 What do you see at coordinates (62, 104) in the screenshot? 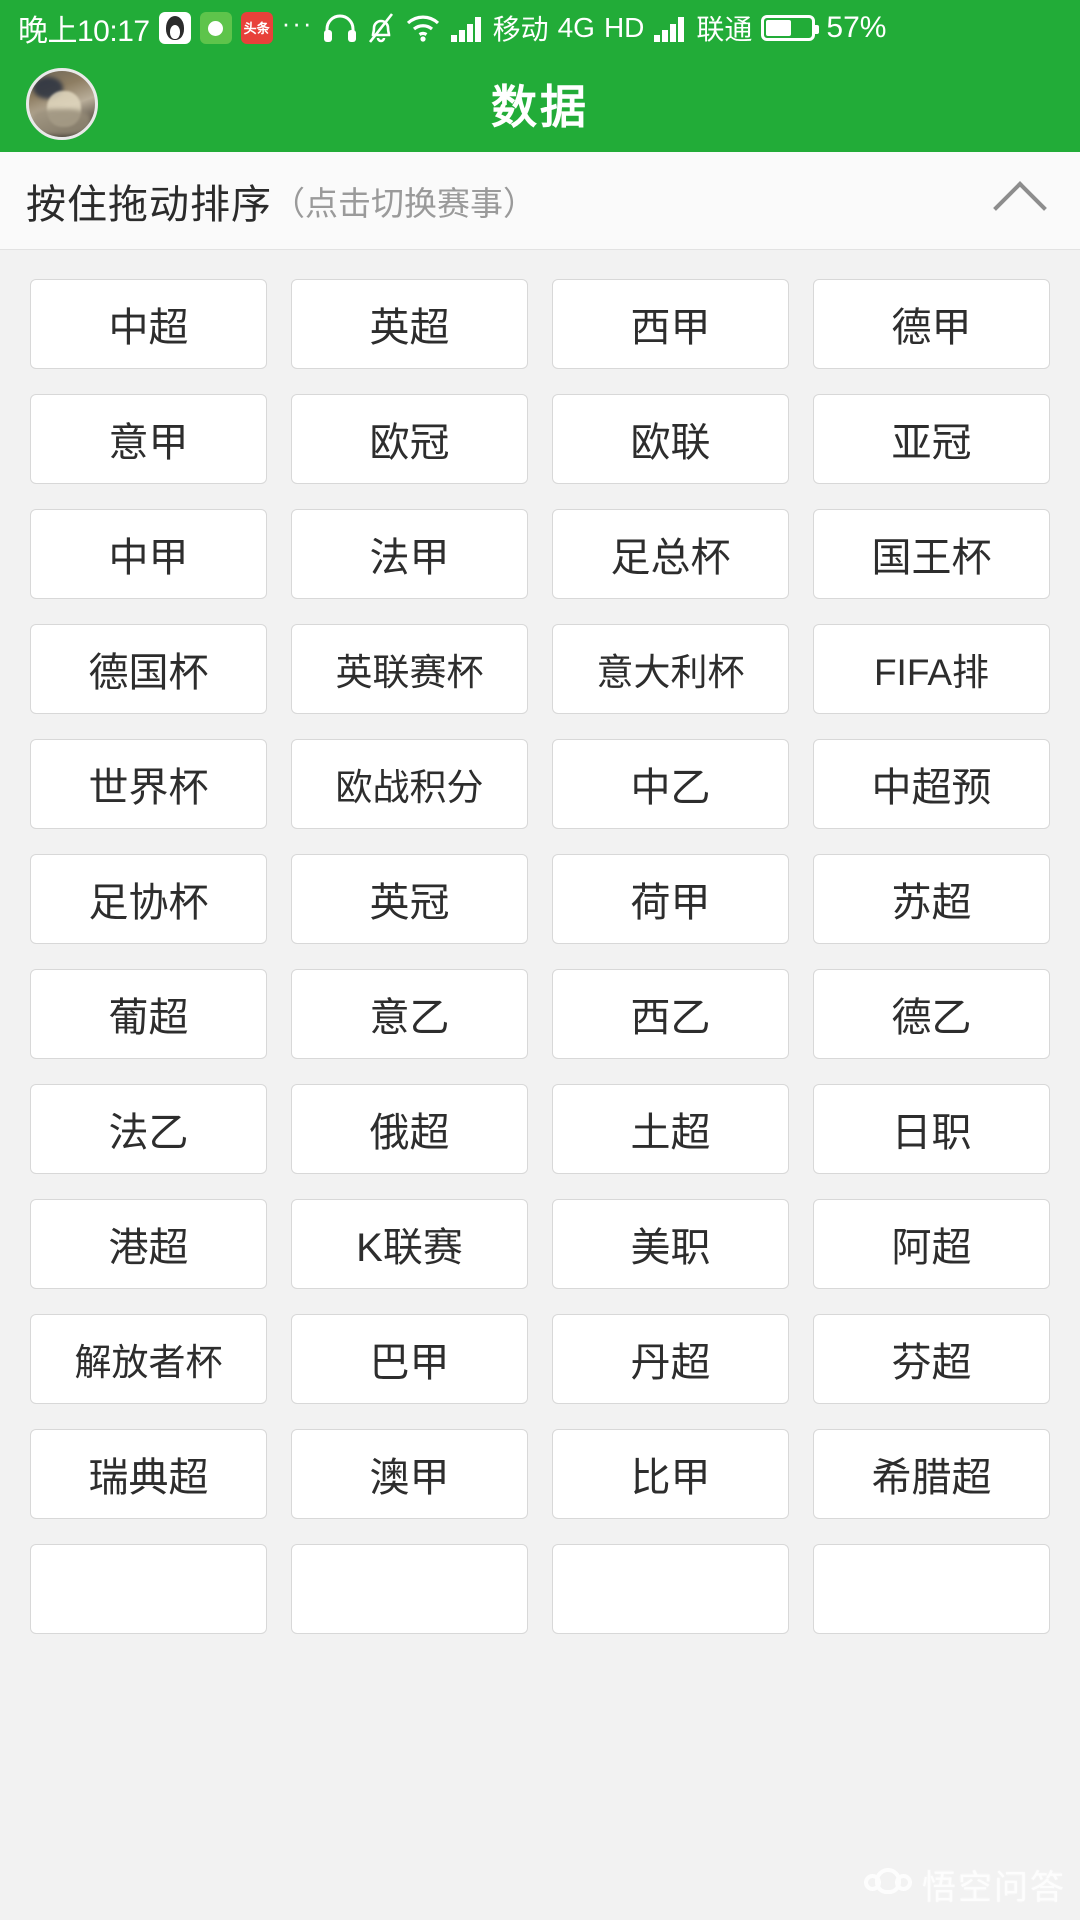
I see `avatar` at bounding box center [62, 104].